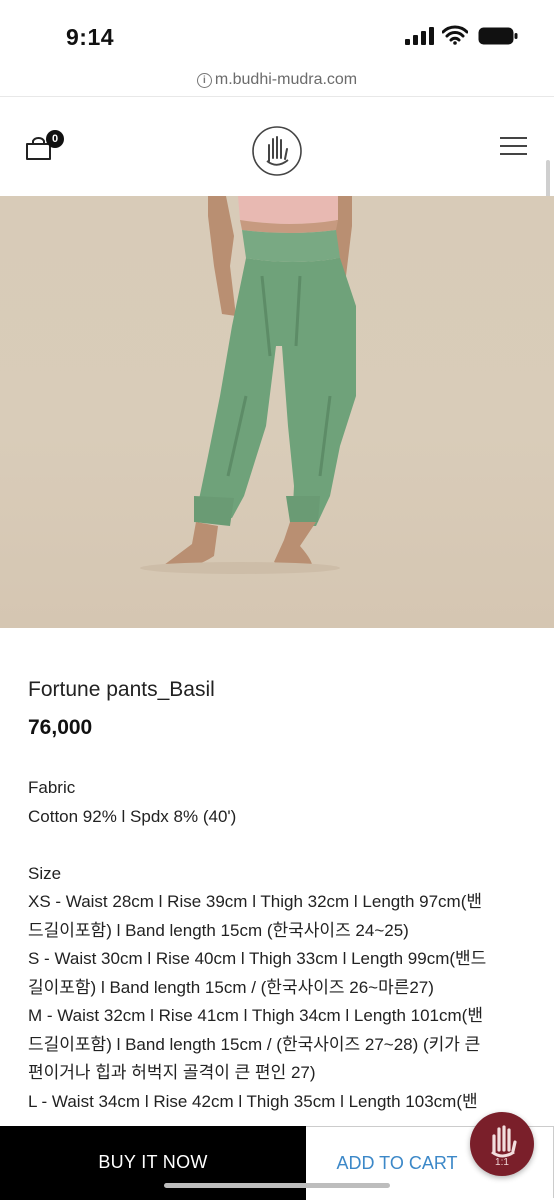 This screenshot has height=1200, width=554. Describe the element at coordinates (45, 873) in the screenshot. I see `size-label: Size` at that location.